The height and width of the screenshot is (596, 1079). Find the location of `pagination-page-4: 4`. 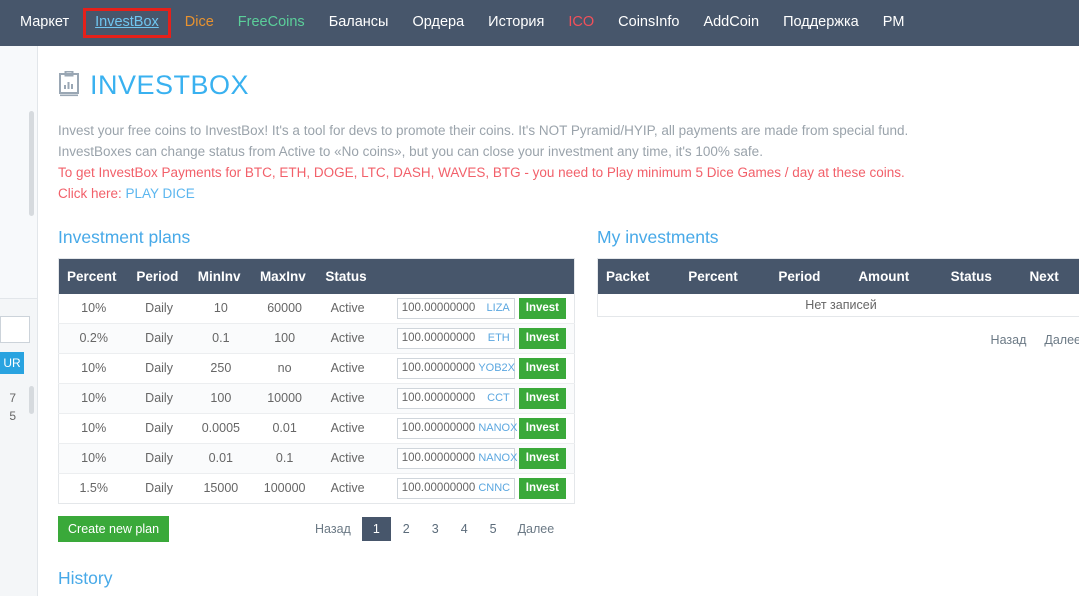

pagination-page-4: 4 is located at coordinates (464, 529).